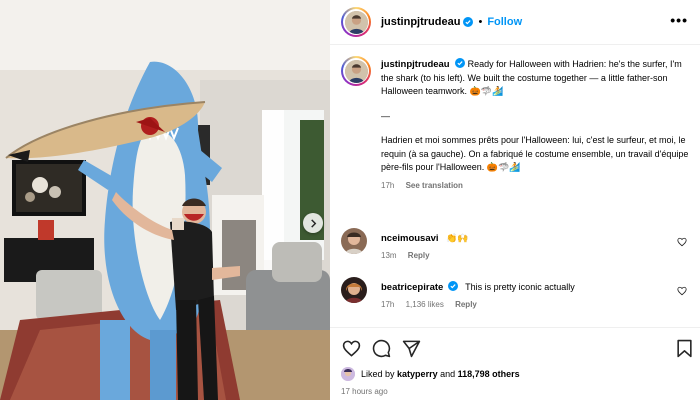 The height and width of the screenshot is (400, 700). What do you see at coordinates (489, 374) in the screenshot?
I see `liked-by-count: 118,798 others` at bounding box center [489, 374].